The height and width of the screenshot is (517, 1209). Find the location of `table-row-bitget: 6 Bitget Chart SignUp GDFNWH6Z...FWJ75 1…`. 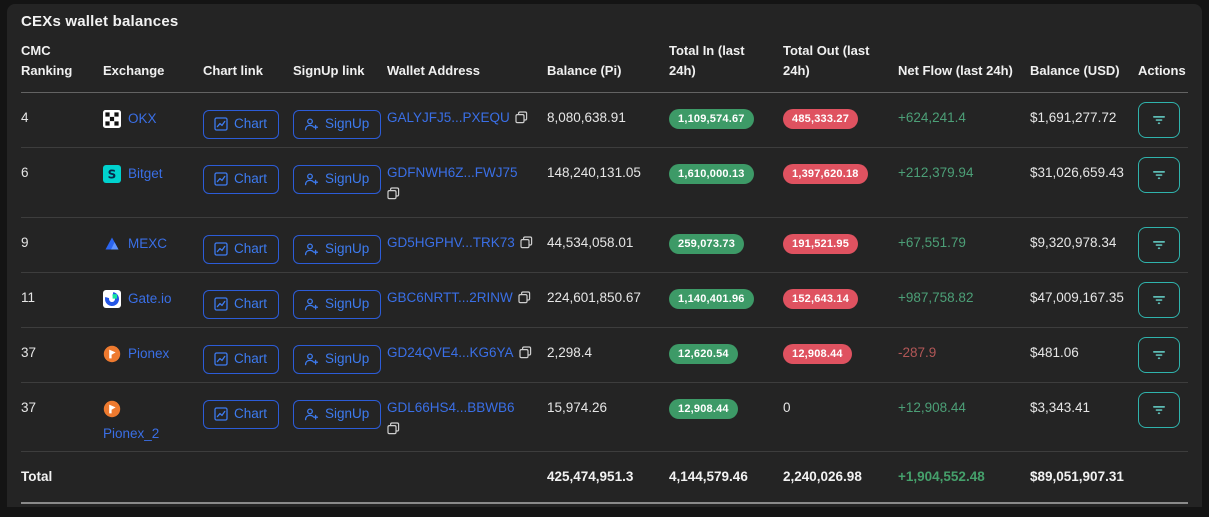

table-row-bitget: 6 Bitget Chart SignUp GDFNWH6Z...FWJ75 1… is located at coordinates (604, 182).